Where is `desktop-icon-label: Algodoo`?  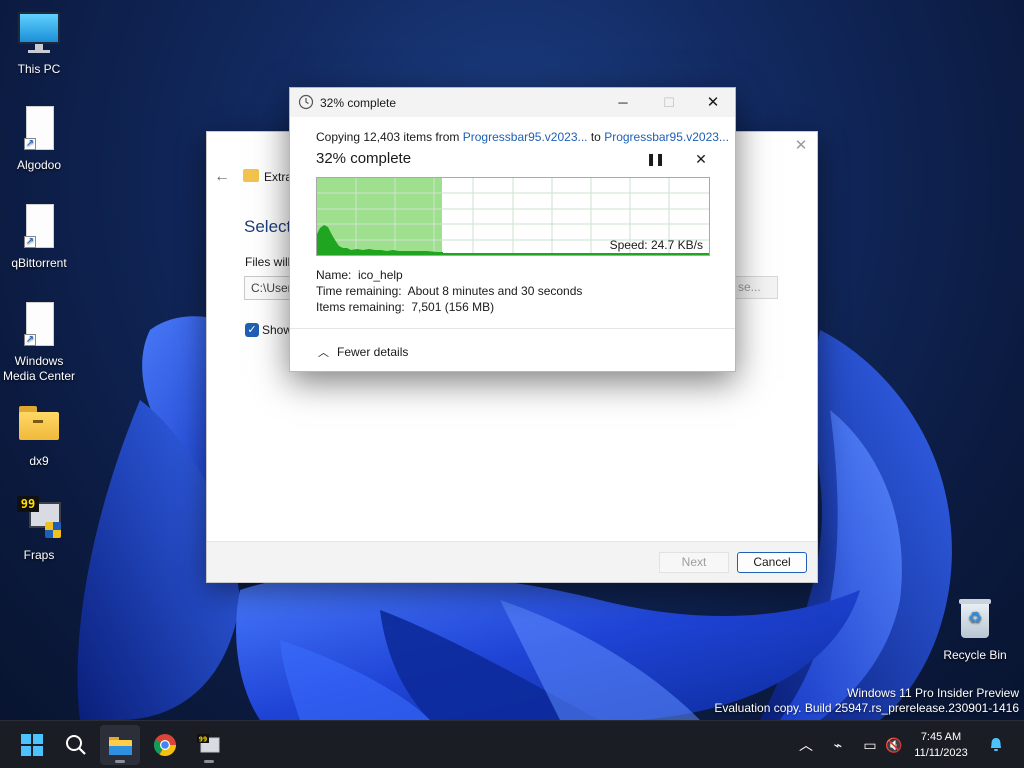
desktop-icon-label: Algodoo is located at coordinates (39, 165).